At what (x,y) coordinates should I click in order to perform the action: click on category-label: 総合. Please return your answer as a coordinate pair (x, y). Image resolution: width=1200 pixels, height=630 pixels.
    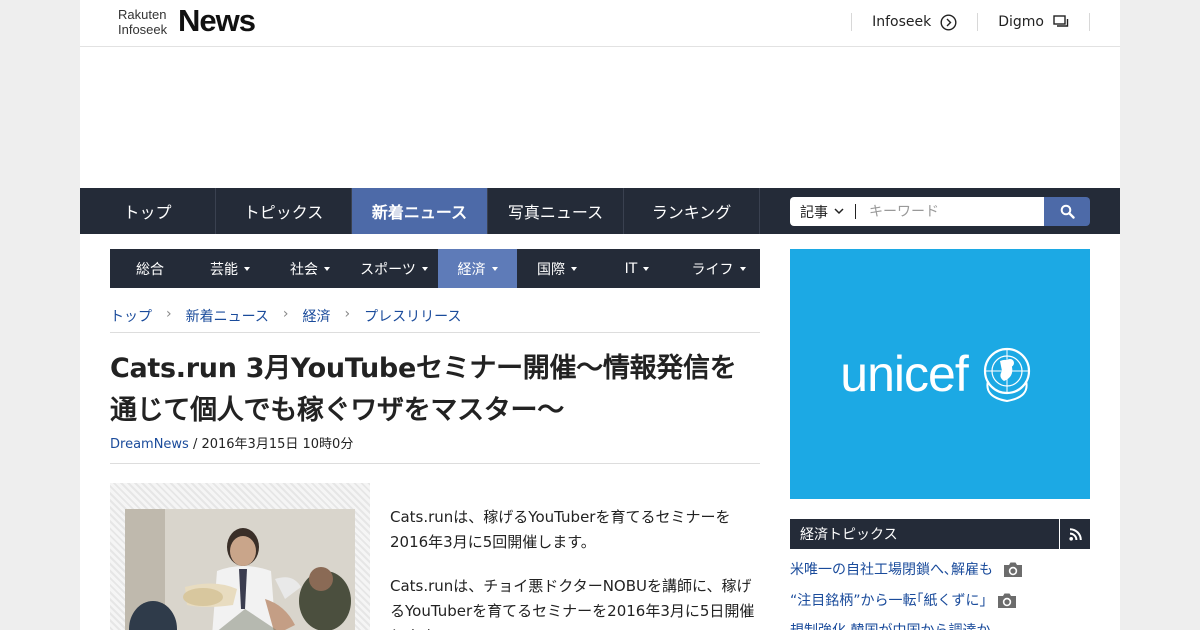
    Looking at the image, I should click on (150, 269).